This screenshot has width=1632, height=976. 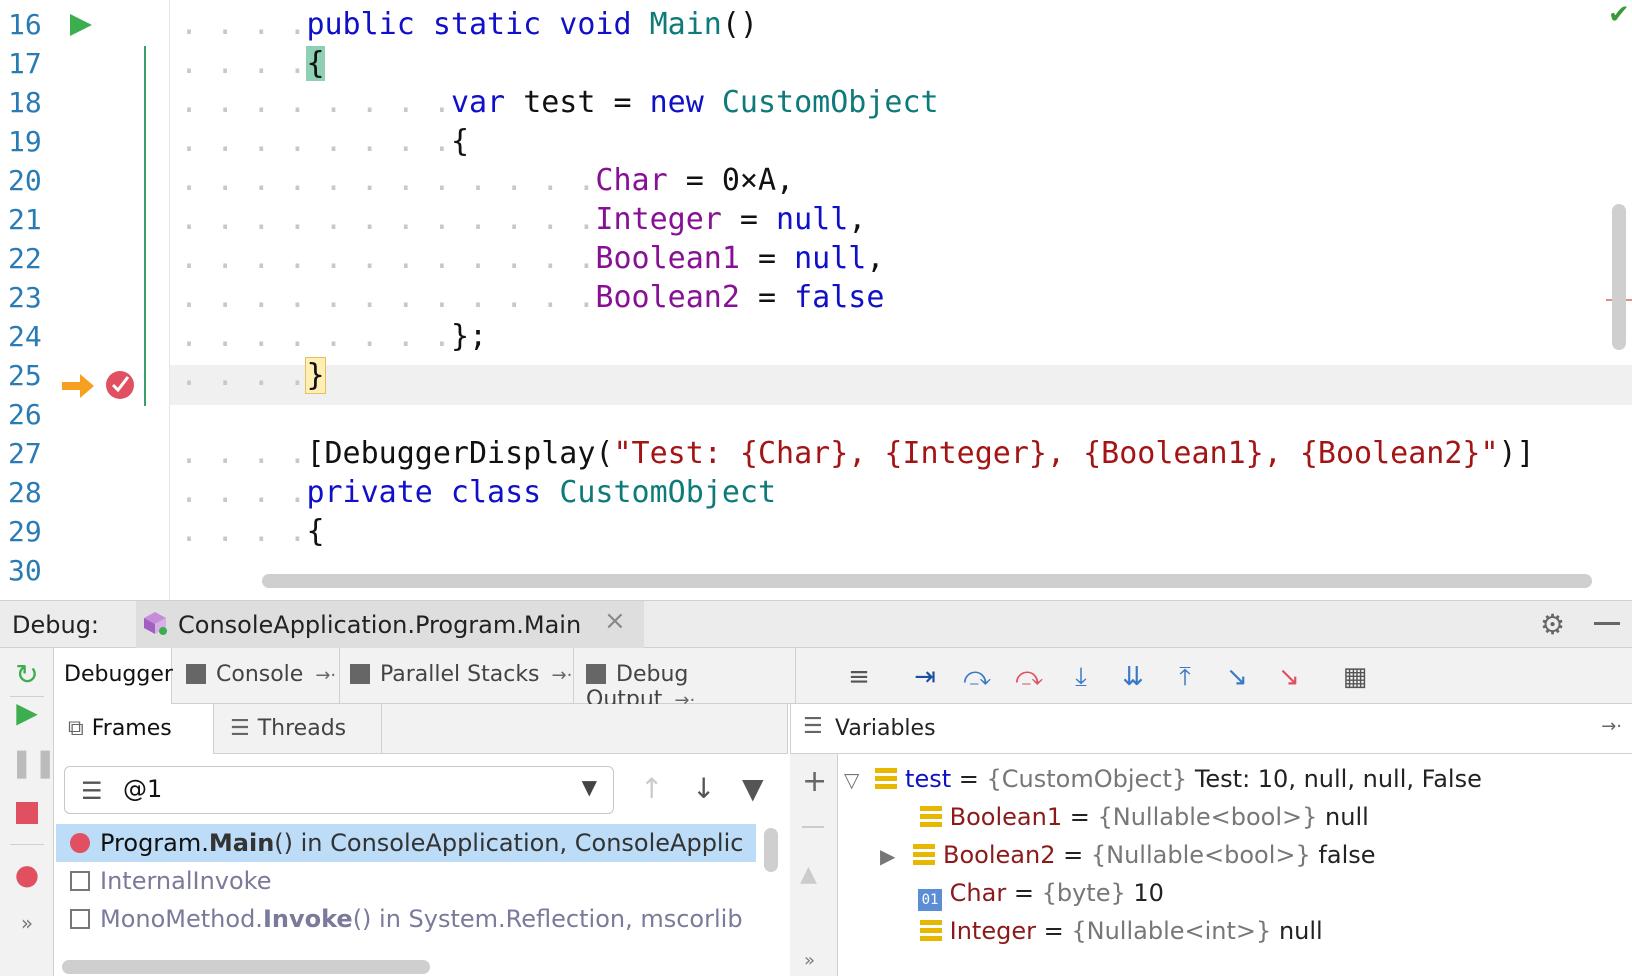 What do you see at coordinates (300, 729) in the screenshot?
I see `tab-threads: ☰ Threads` at bounding box center [300, 729].